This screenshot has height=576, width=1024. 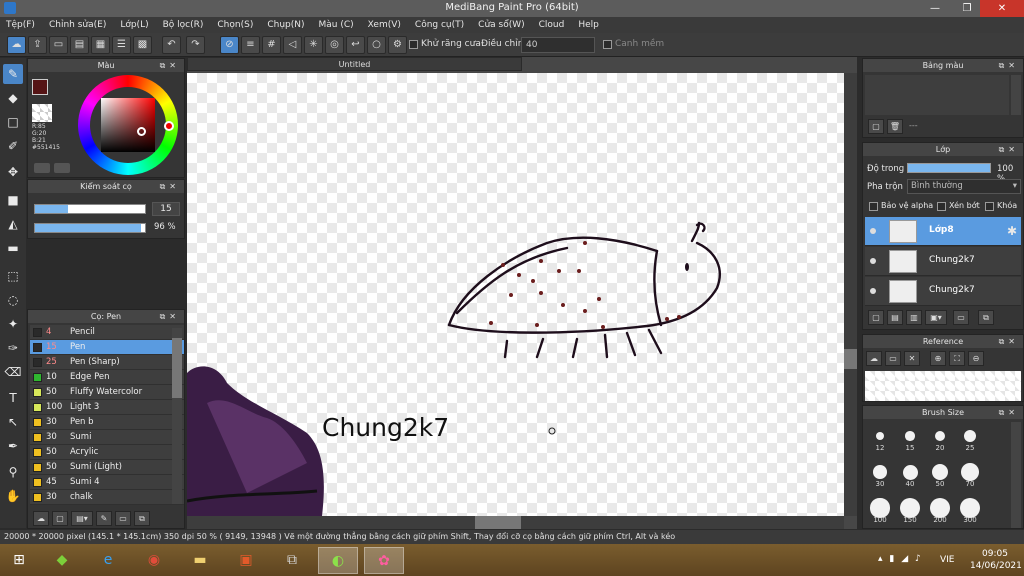 I want to click on palette-new-icon: ▢, so click(x=876, y=126).